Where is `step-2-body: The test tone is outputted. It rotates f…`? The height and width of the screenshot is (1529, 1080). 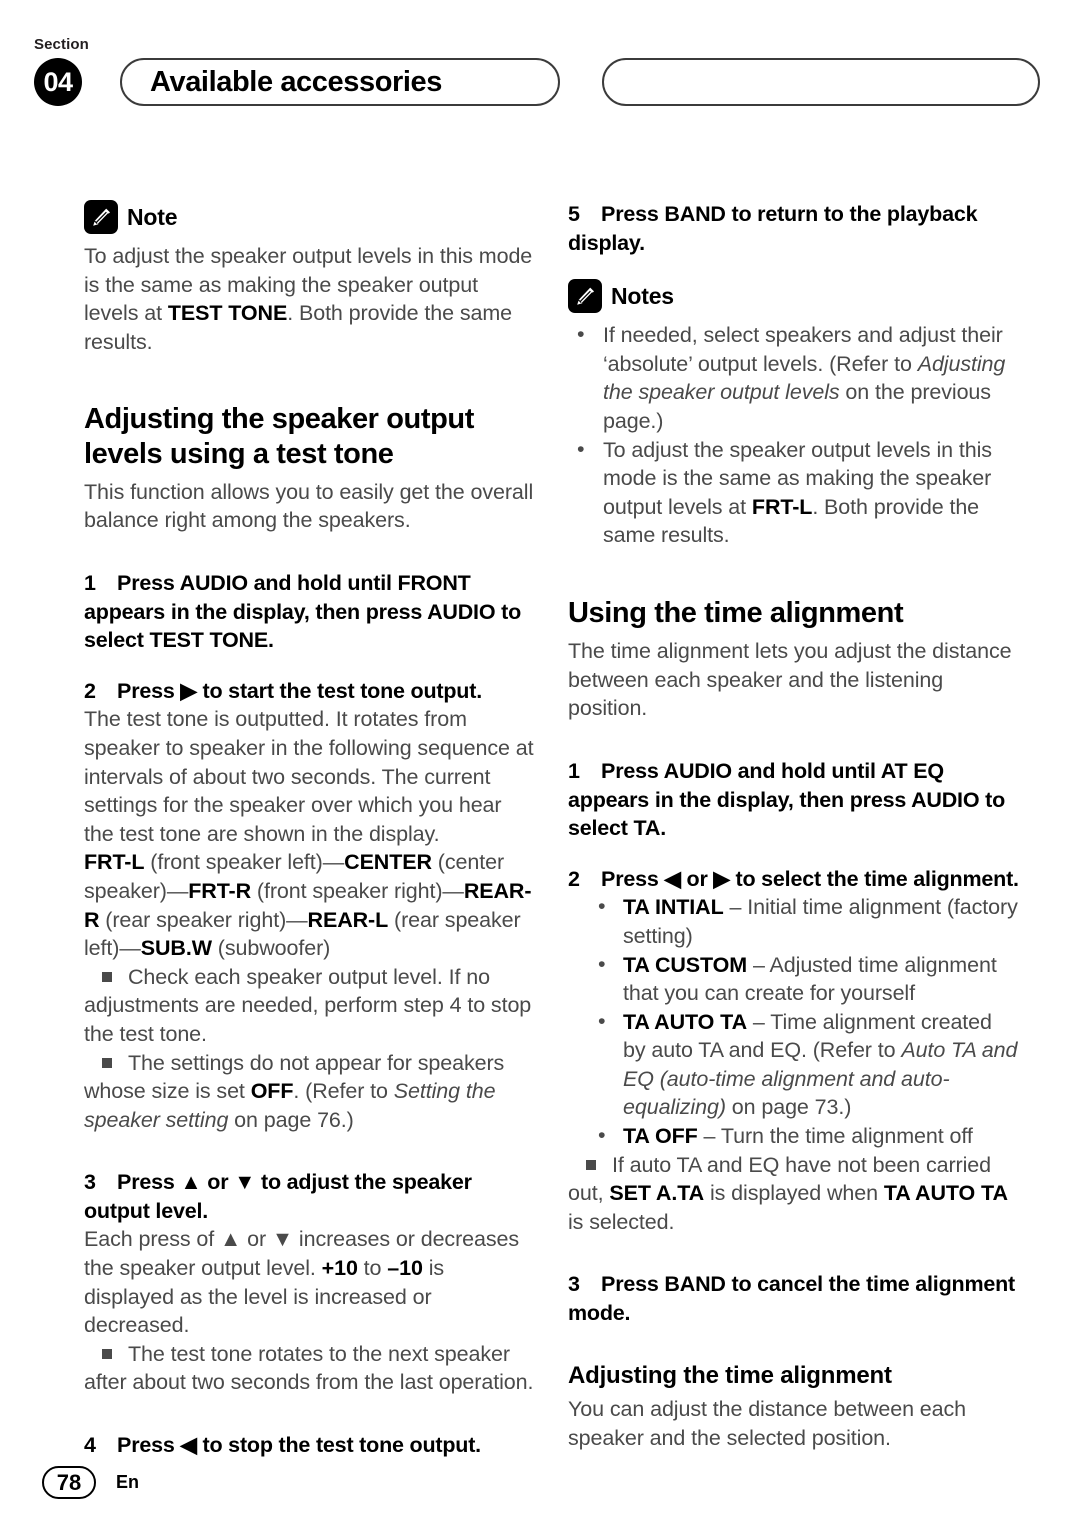 step-2-body: The test tone is outputted. It rotates f… is located at coordinates (309, 776).